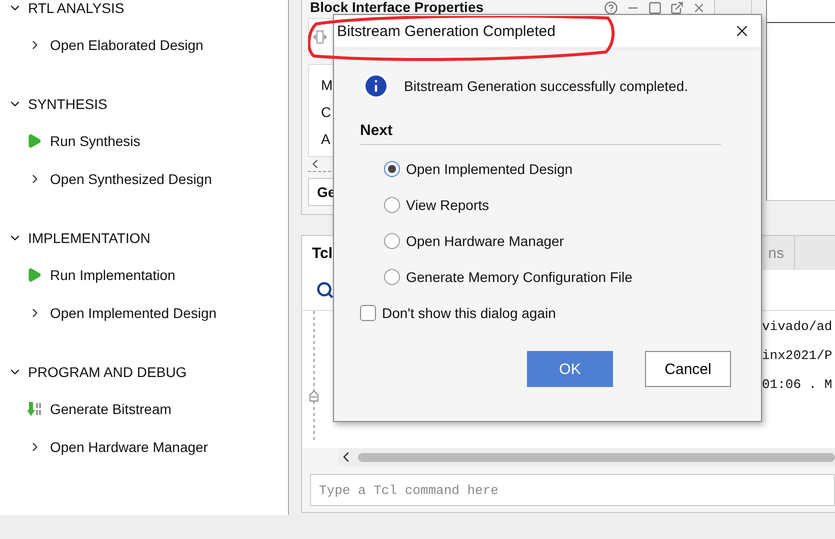 This screenshot has height=539, width=835. Describe the element at coordinates (540, 133) in the screenshot. I see `section-heading: Next` at that location.